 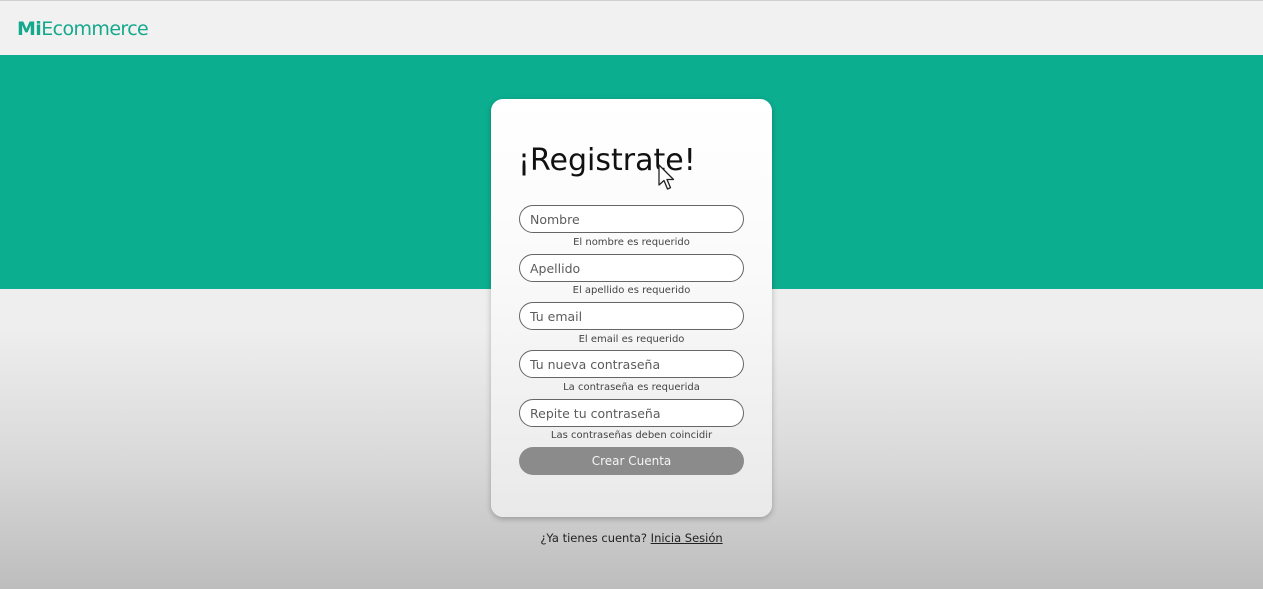 I want to click on top-bar: MiEcommerce, so click(x=631, y=27).